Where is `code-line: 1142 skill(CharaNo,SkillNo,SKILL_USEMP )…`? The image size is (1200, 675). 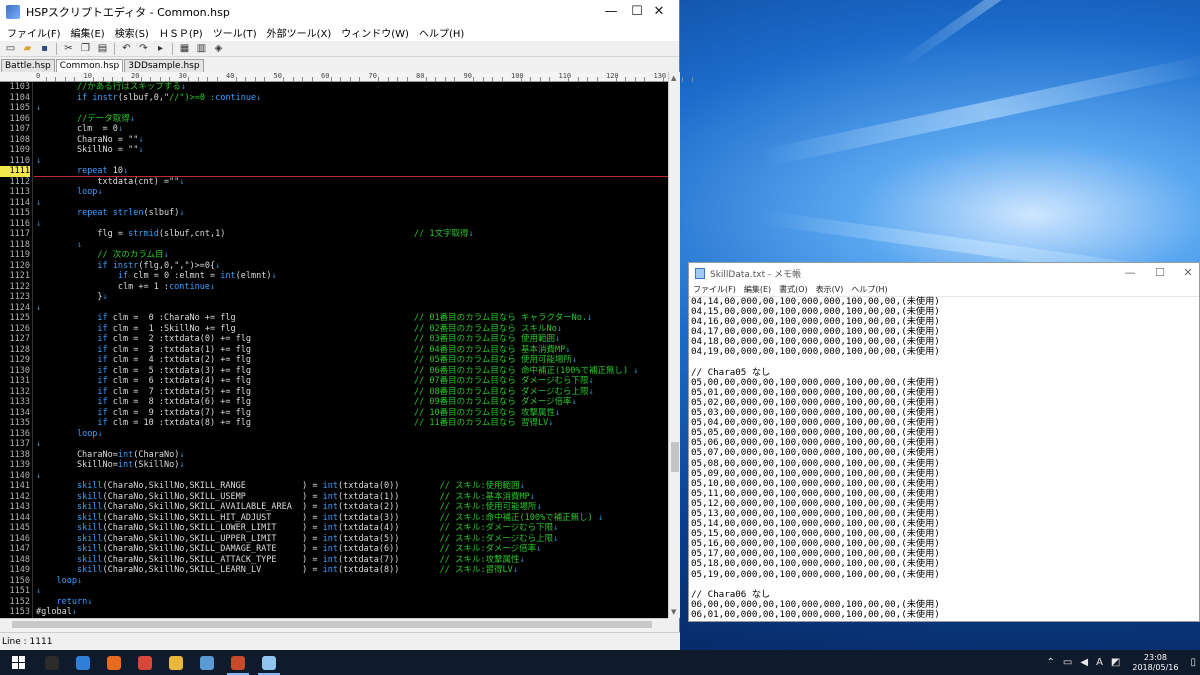 code-line: 1142 skill(CharaNo,SkillNo,SKILL_USEMP )… is located at coordinates (334, 497).